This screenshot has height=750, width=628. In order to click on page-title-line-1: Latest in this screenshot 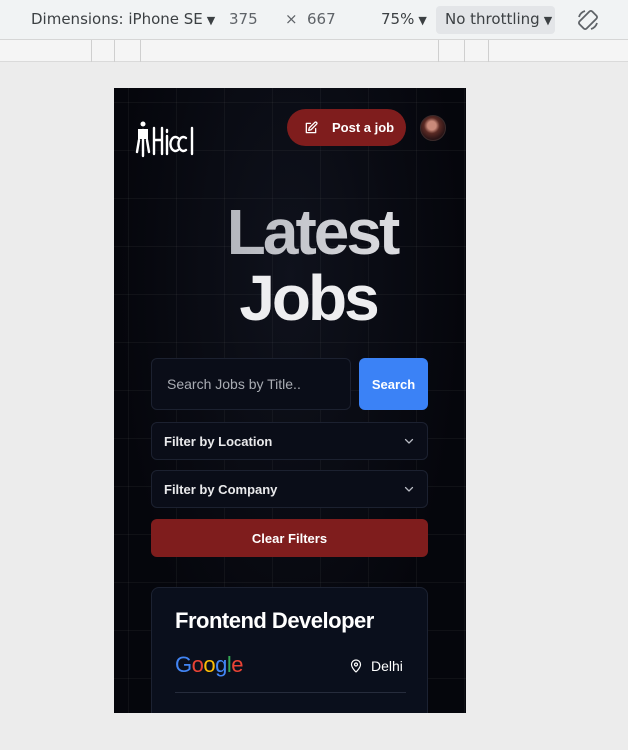, I will do `click(301, 232)`.